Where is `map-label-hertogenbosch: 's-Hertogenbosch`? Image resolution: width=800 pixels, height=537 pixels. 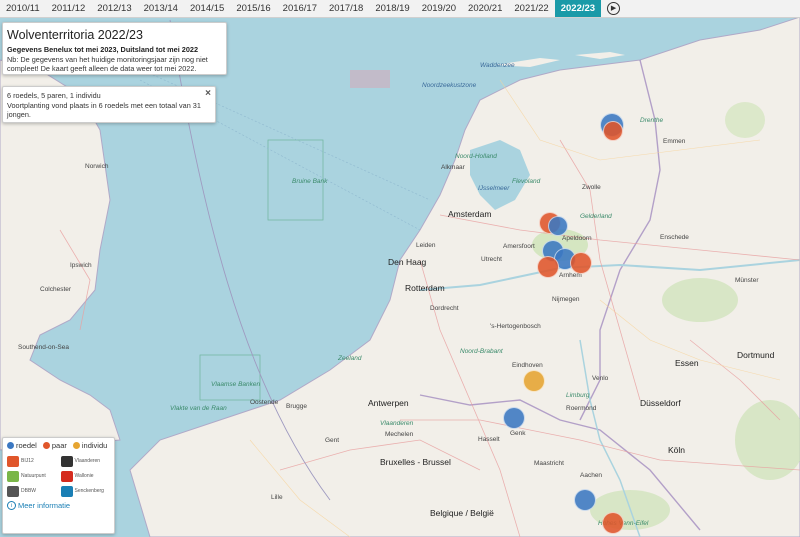
map-label-hertogenbosch: 's-Hertogenbosch is located at coordinates (515, 326).